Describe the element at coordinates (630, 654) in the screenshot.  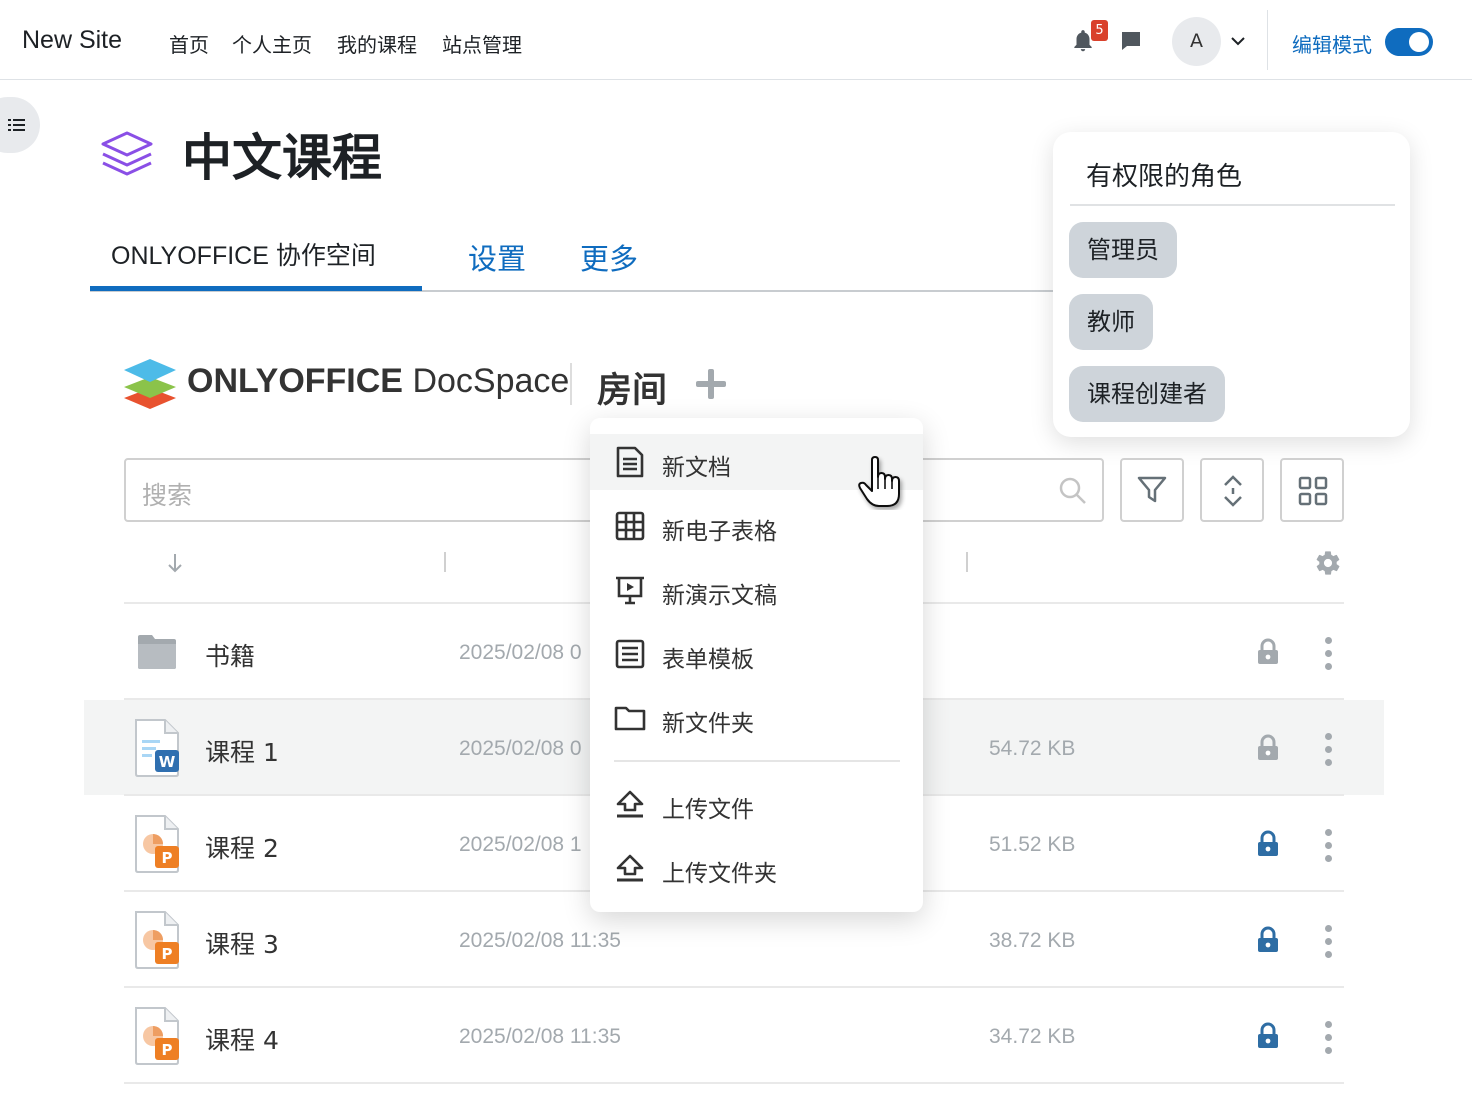
I see `form-template-icon` at that location.